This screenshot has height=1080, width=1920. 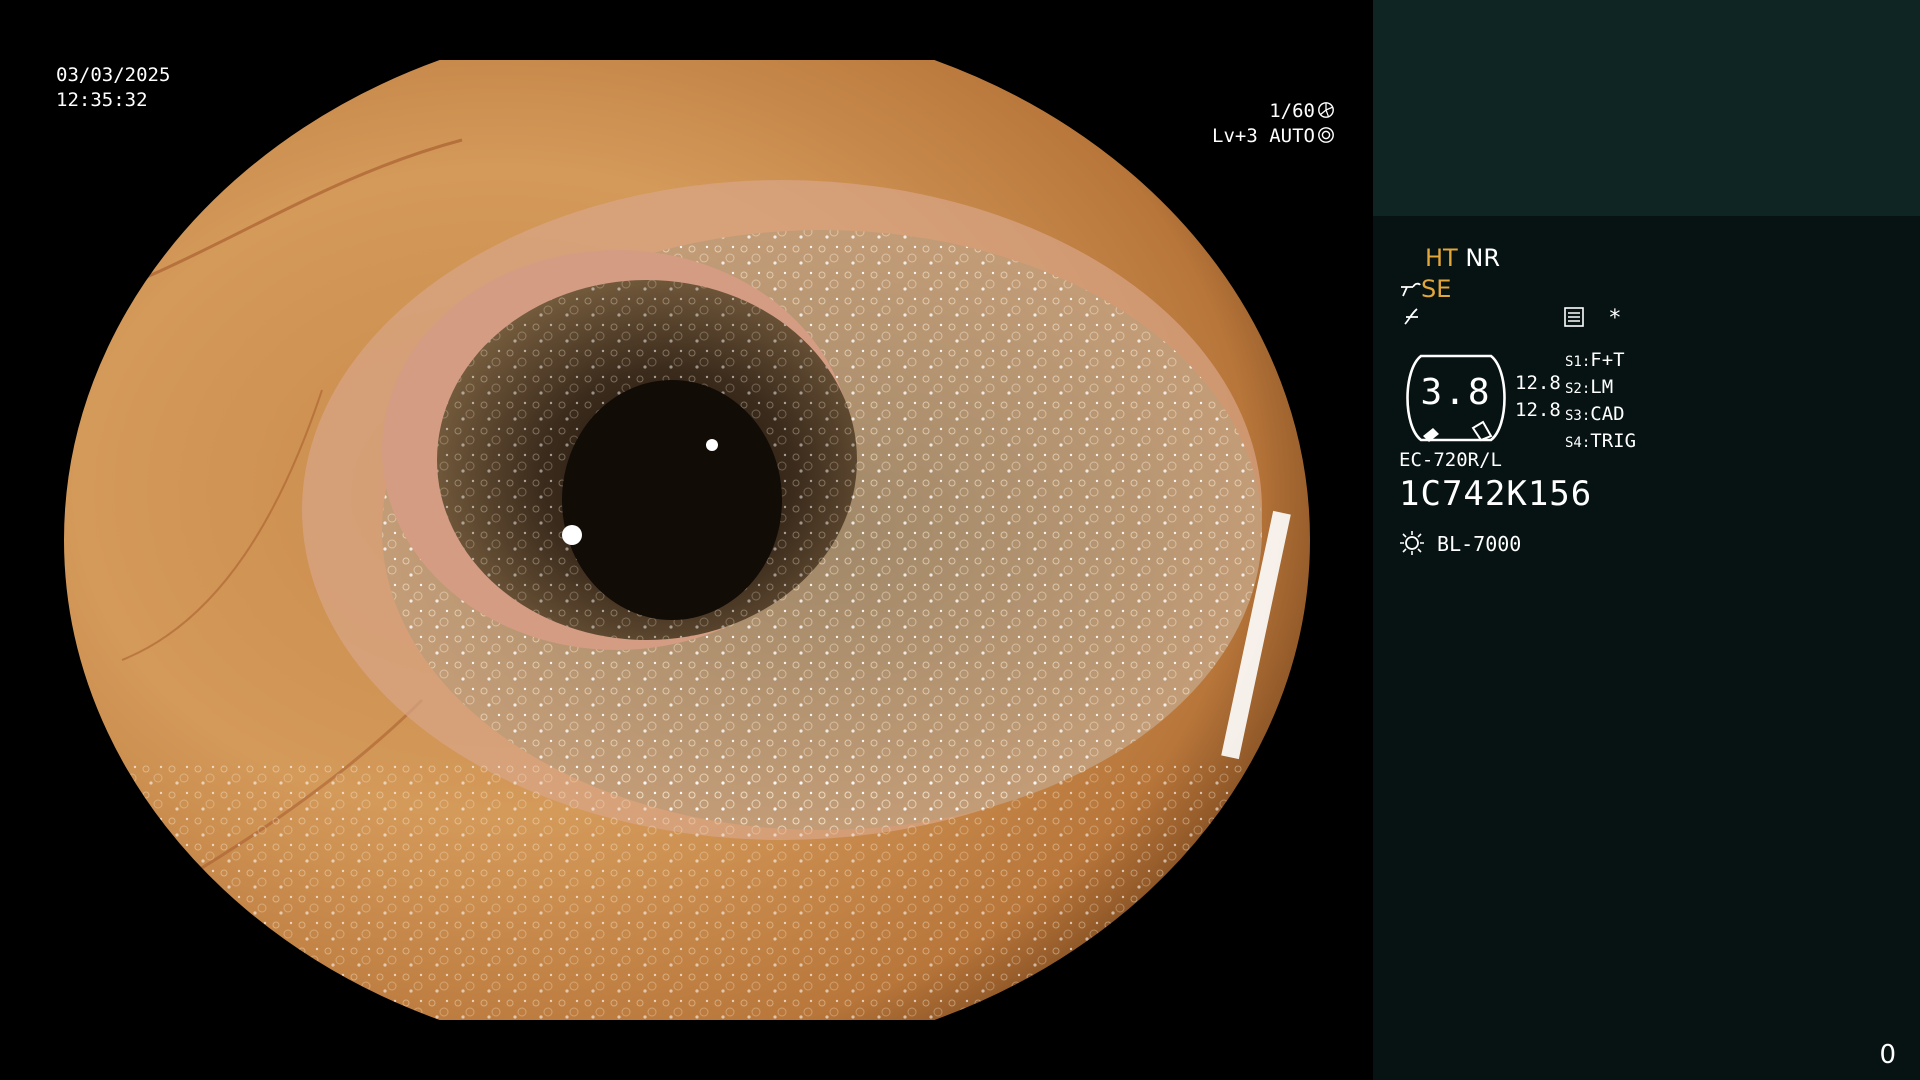 What do you see at coordinates (1479, 544) in the screenshot?
I see `light-source-text: BL-7000` at bounding box center [1479, 544].